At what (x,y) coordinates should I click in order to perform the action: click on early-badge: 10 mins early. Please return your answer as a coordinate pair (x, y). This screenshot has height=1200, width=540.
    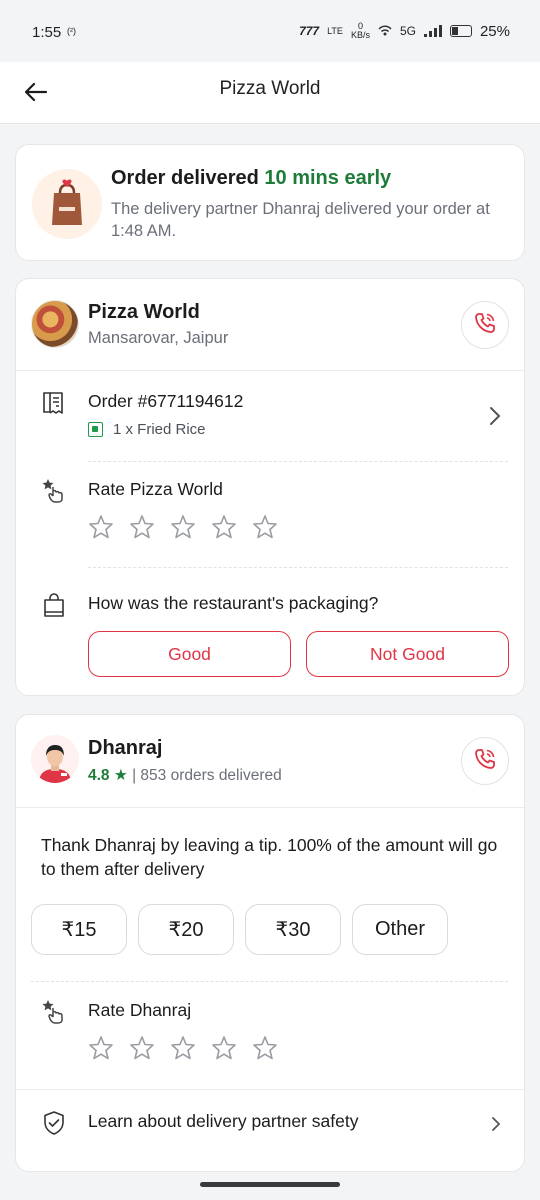
    Looking at the image, I should click on (328, 178).